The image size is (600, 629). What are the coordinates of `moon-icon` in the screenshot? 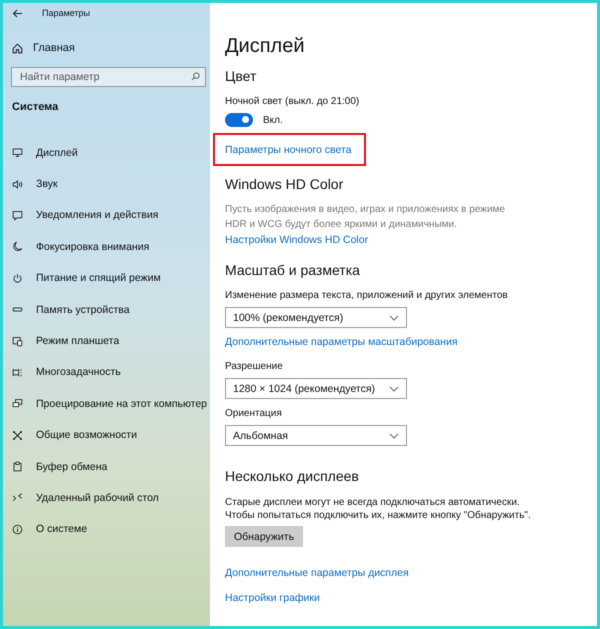 It's located at (17, 246).